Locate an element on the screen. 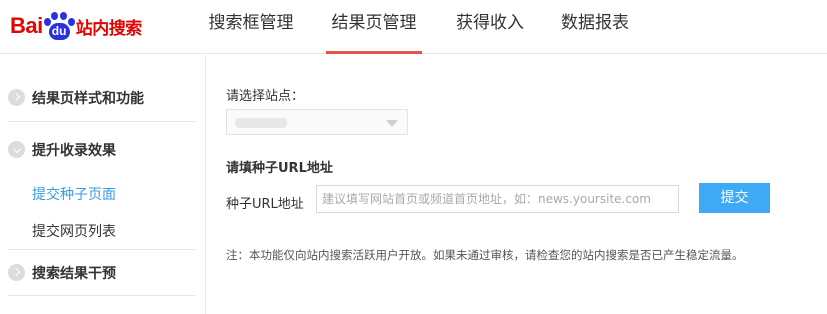 Image resolution: width=827 pixels, height=314 pixels. active-tab-indicator is located at coordinates (374, 52).